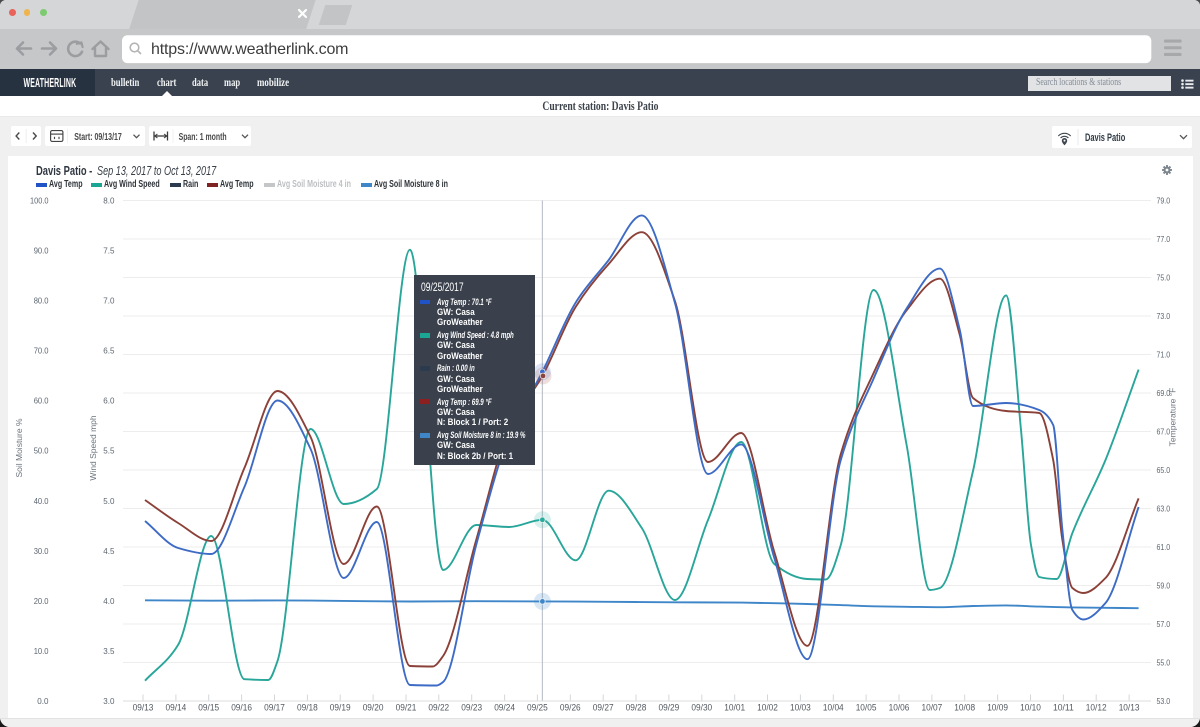 The height and width of the screenshot is (727, 1200). What do you see at coordinates (701, 708) in the screenshot?
I see `svg-text: 09/30` at bounding box center [701, 708].